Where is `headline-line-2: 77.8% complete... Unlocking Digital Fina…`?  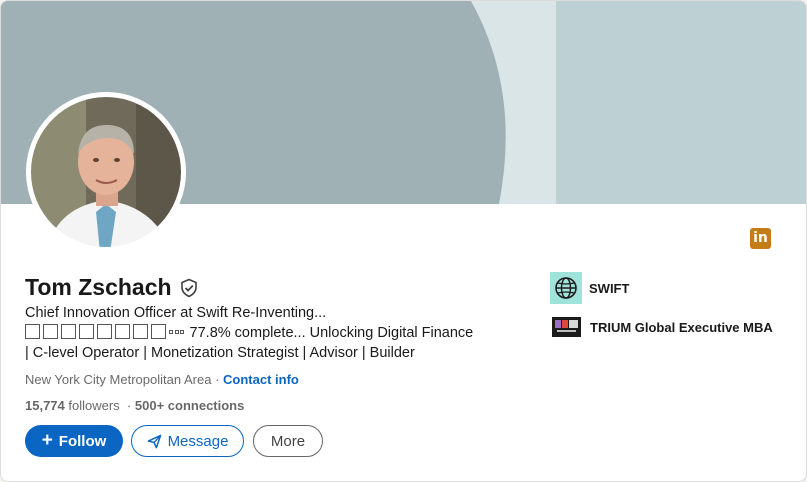 headline-line-2: 77.8% complete... Unlocking Digital Fina… is located at coordinates (275, 333).